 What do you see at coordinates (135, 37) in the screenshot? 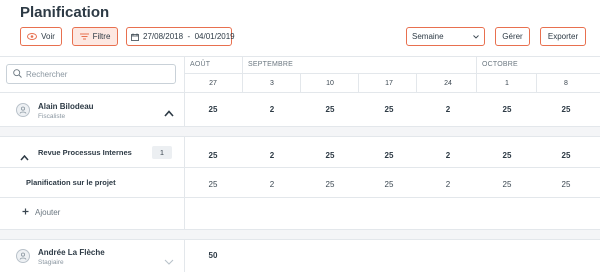
I see `calendar-icon` at bounding box center [135, 37].